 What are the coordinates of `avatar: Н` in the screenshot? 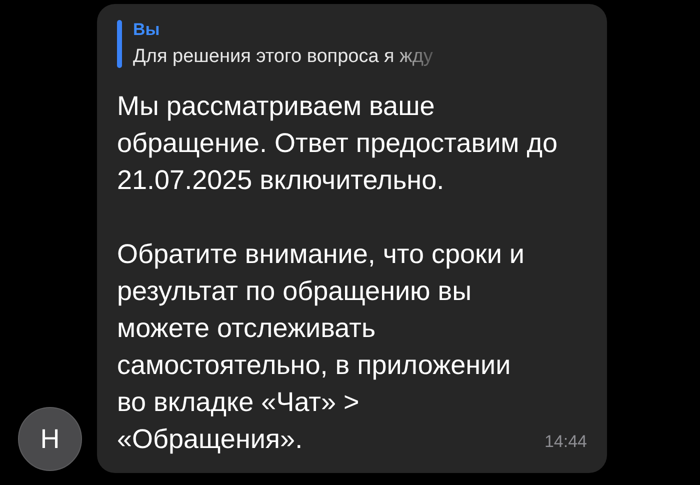 It's located at (50, 439).